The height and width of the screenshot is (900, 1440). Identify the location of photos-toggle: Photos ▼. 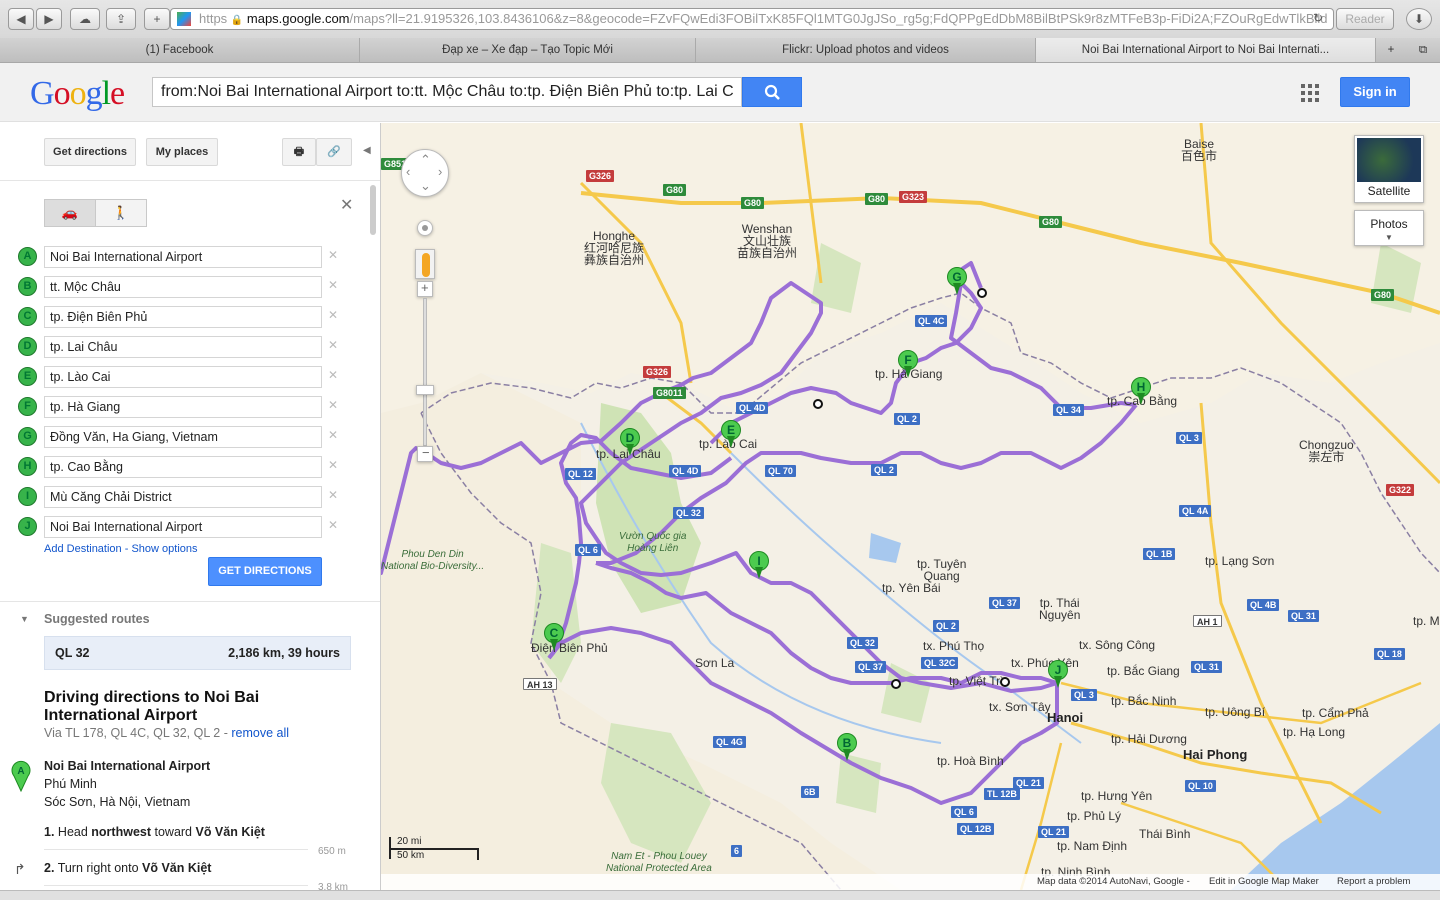
(1389, 228).